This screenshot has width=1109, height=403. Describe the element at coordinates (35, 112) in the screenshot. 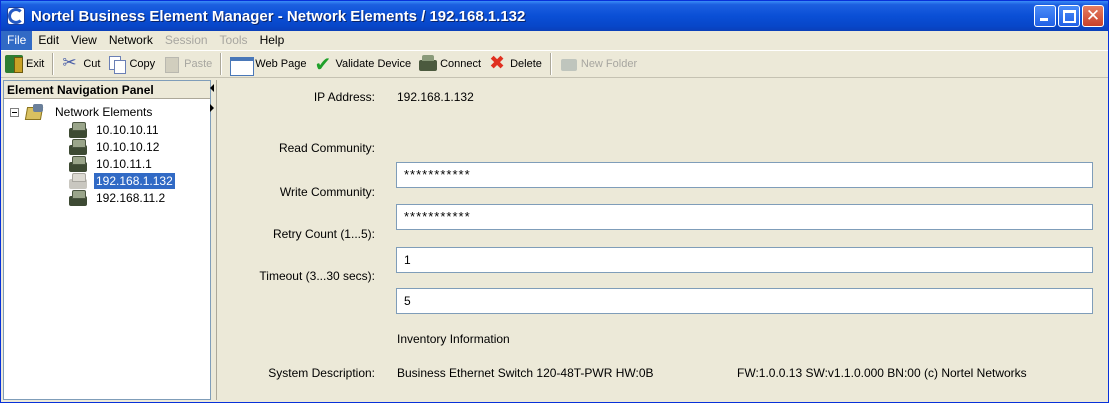

I see `network-folder-icon` at that location.